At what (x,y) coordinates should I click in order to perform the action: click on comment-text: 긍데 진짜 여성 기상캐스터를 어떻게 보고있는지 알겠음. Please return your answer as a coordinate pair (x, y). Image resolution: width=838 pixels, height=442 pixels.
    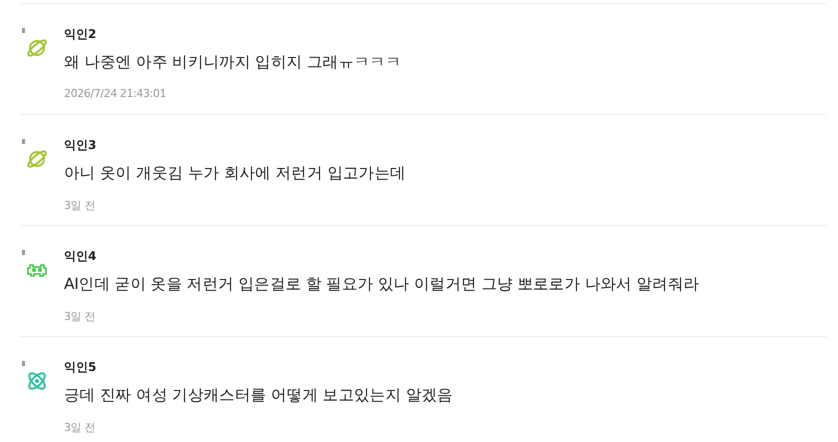
    Looking at the image, I should click on (258, 395).